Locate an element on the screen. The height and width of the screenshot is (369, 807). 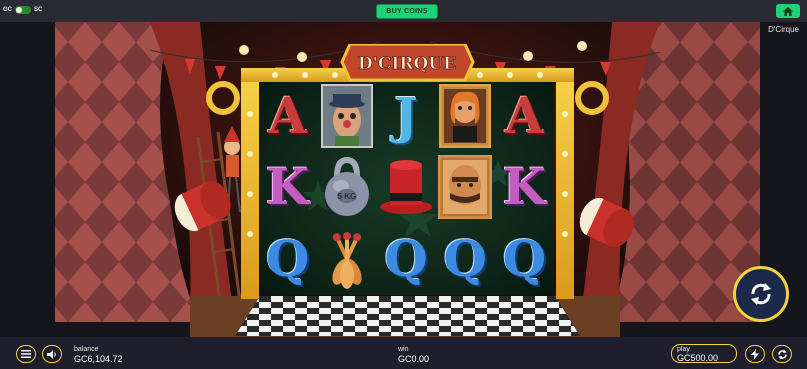
home-icon is located at coordinates (788, 11).